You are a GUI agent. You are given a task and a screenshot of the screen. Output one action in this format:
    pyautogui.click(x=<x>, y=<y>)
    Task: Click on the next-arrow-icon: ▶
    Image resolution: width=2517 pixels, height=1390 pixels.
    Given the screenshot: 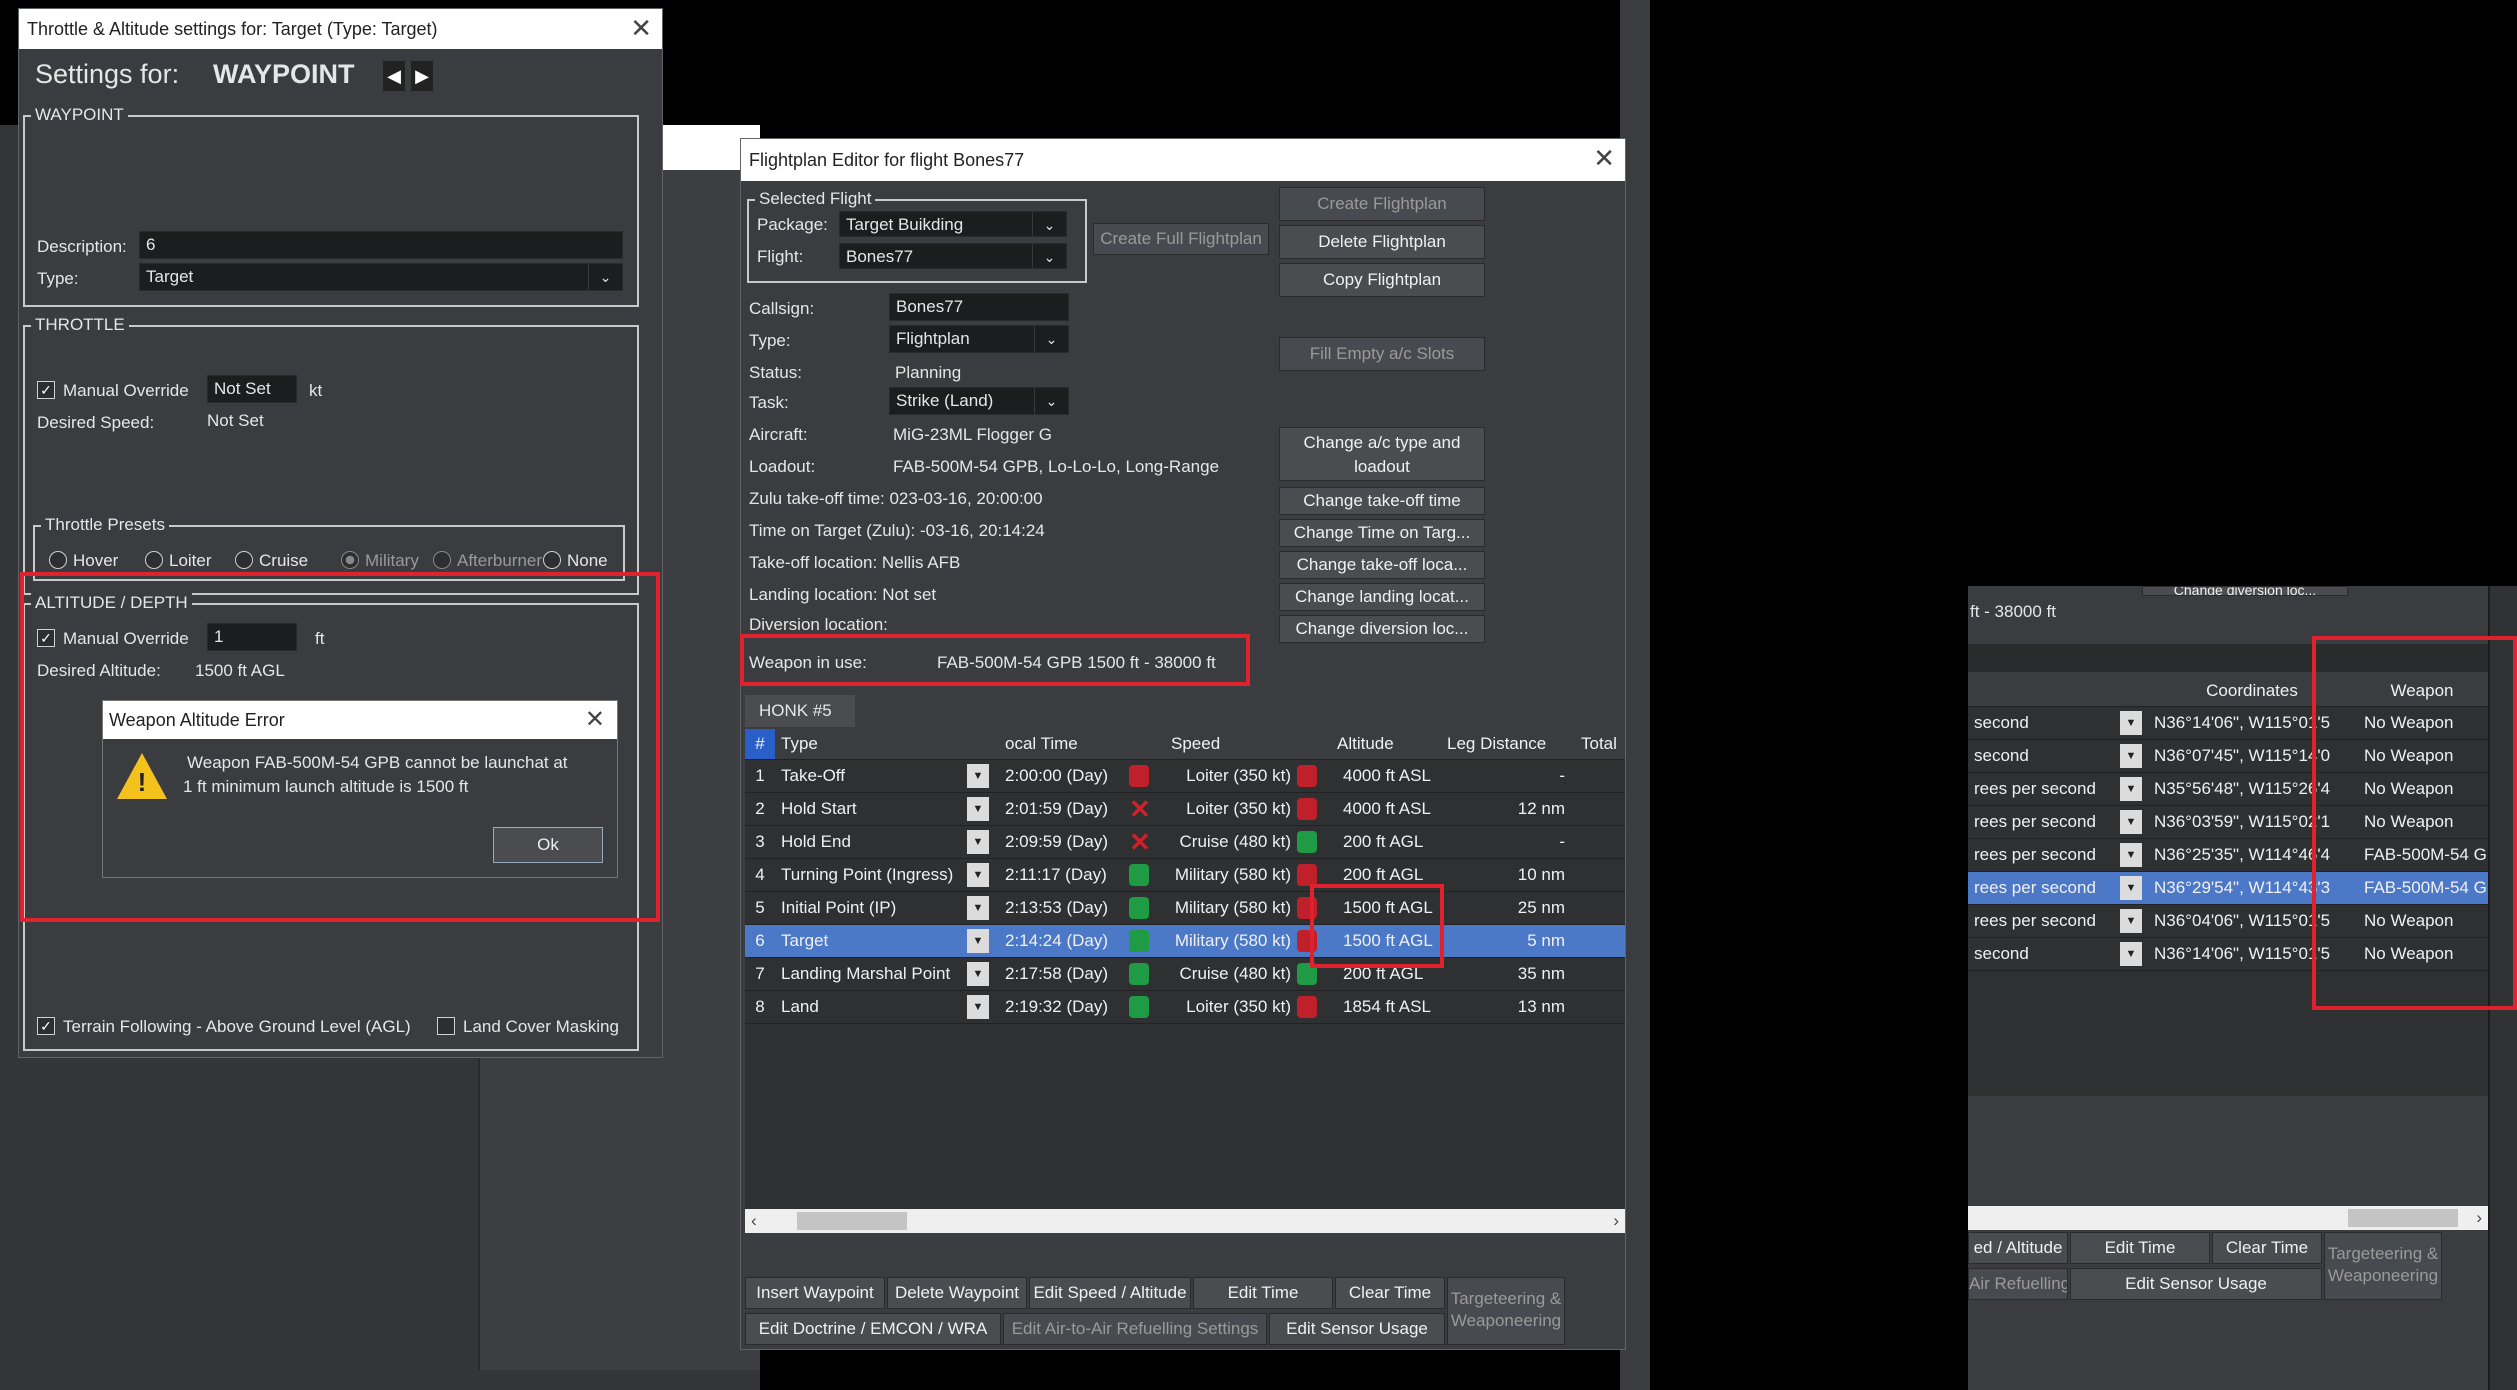 What is the action you would take?
    pyautogui.click(x=422, y=76)
    